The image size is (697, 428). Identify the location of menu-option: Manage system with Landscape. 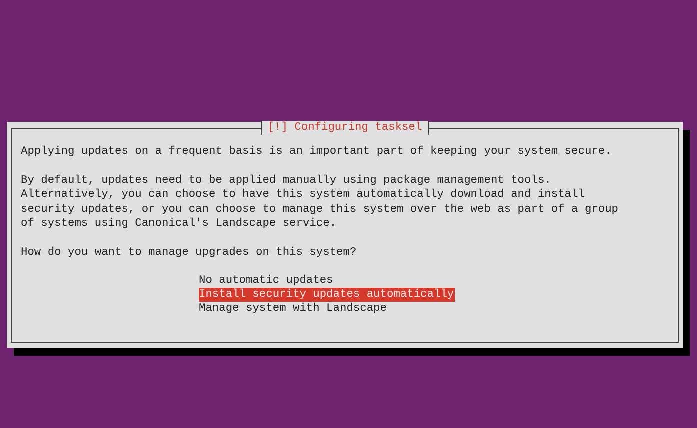
(293, 309).